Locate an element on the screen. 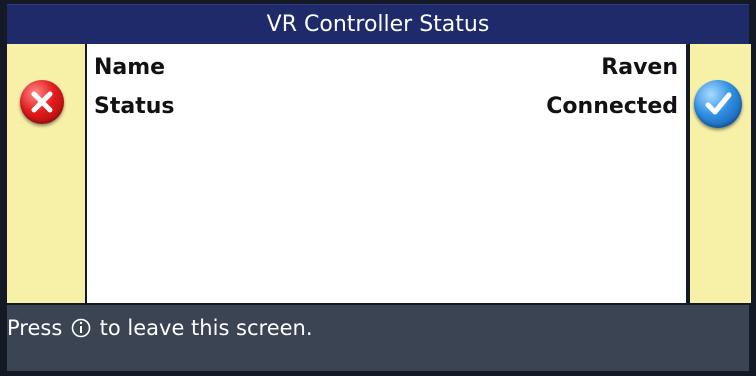 The height and width of the screenshot is (376, 756). status-label: Status is located at coordinates (134, 106).